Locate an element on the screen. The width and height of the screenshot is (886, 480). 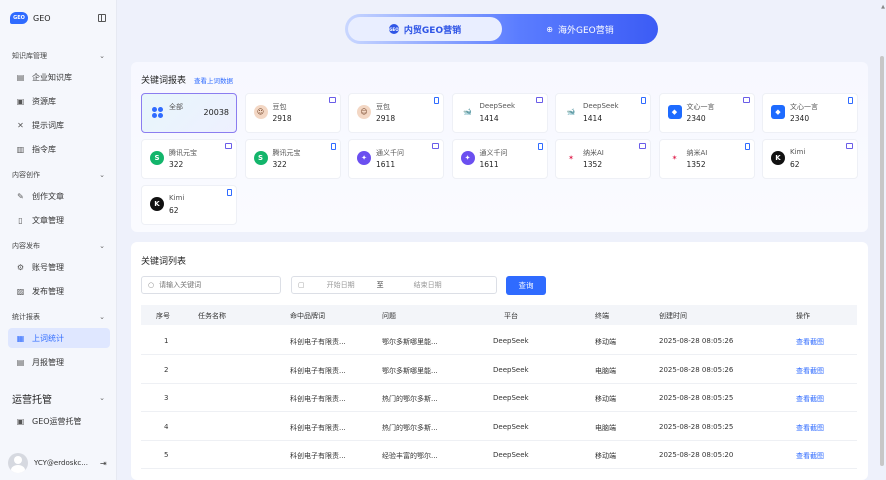
tongyi-icon: ✦ is located at coordinates (364, 158).